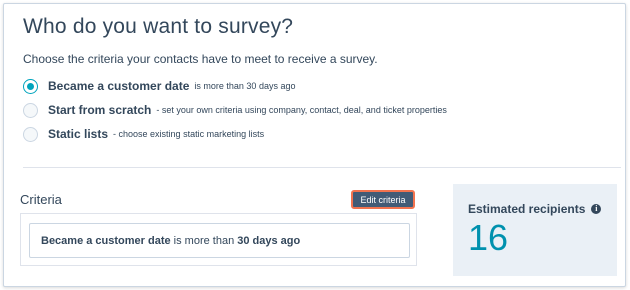 The image size is (630, 290). What do you see at coordinates (245, 86) in the screenshot?
I see `option-description: is more than 30 days ago` at bounding box center [245, 86].